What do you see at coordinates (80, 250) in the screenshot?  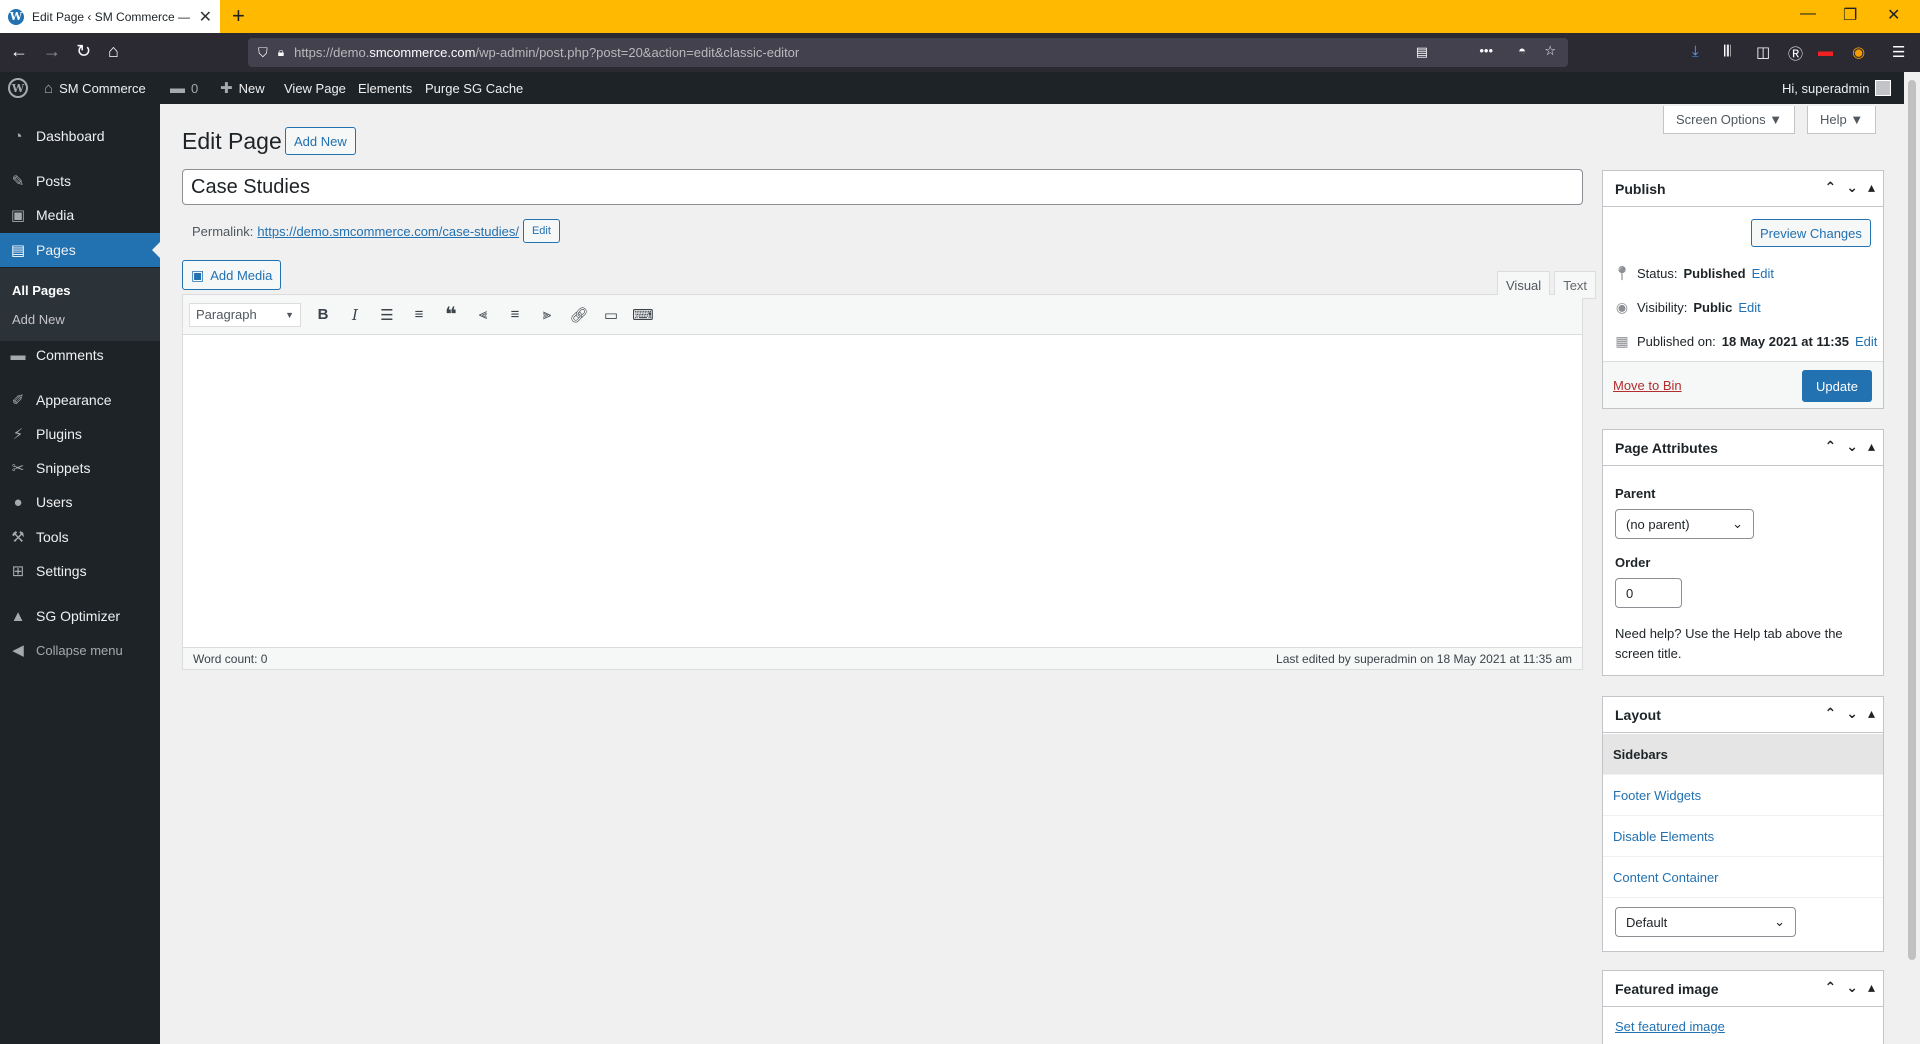 I see `sidebar-item-pages: ▤ Pages` at bounding box center [80, 250].